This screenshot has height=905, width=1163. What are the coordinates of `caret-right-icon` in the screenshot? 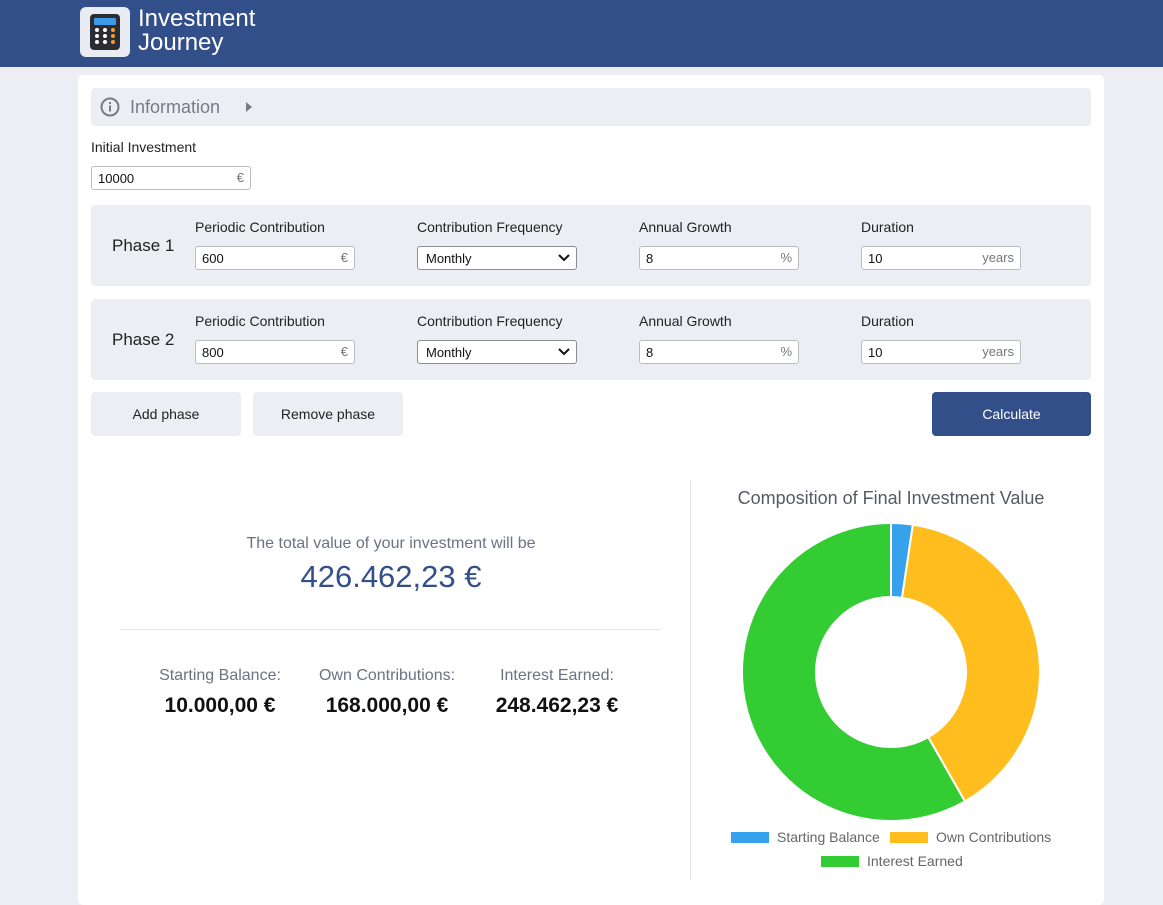 It's located at (249, 107).